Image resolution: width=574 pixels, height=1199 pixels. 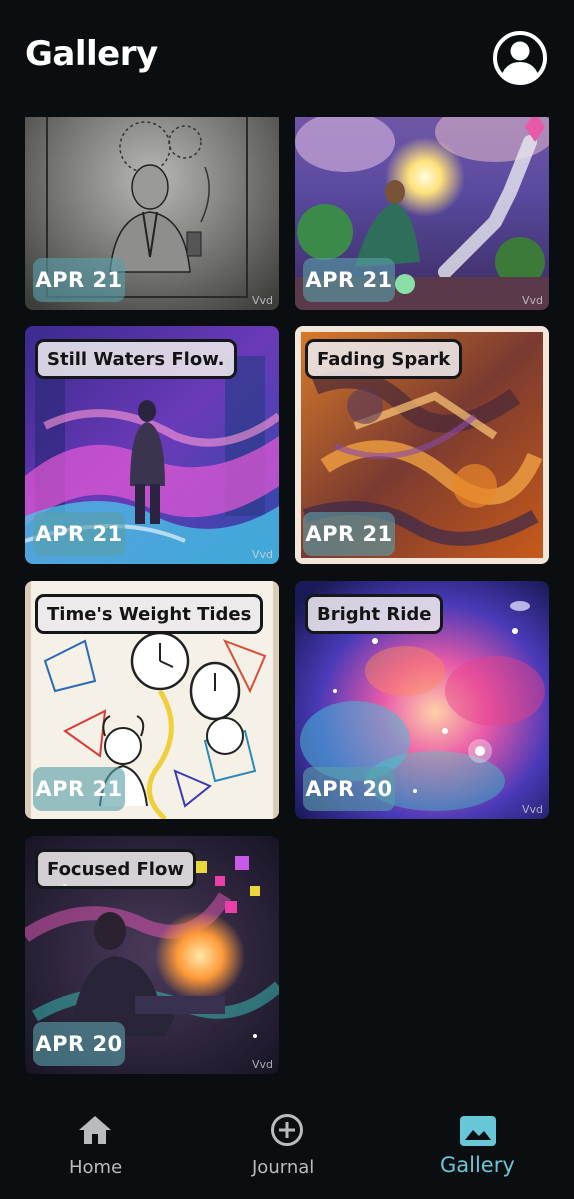 What do you see at coordinates (283, 1167) in the screenshot?
I see `nav-label: Journal` at bounding box center [283, 1167].